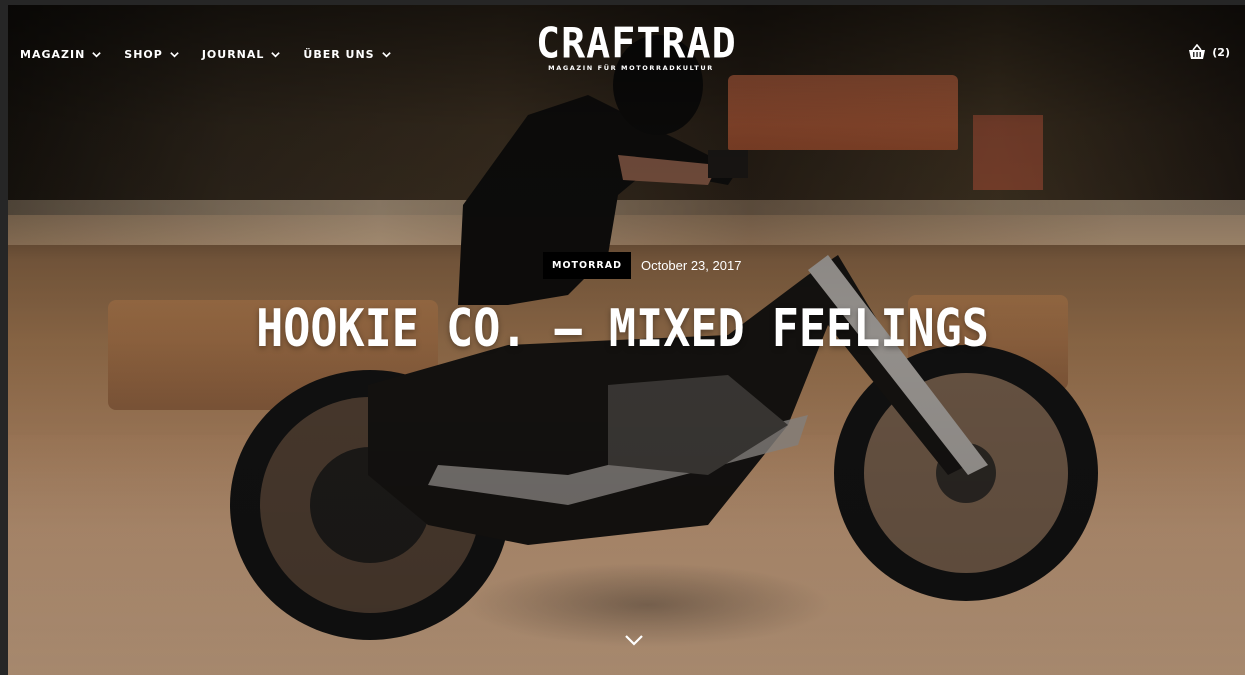 The image size is (1245, 675). I want to click on cart-count: (2), so click(1221, 52).